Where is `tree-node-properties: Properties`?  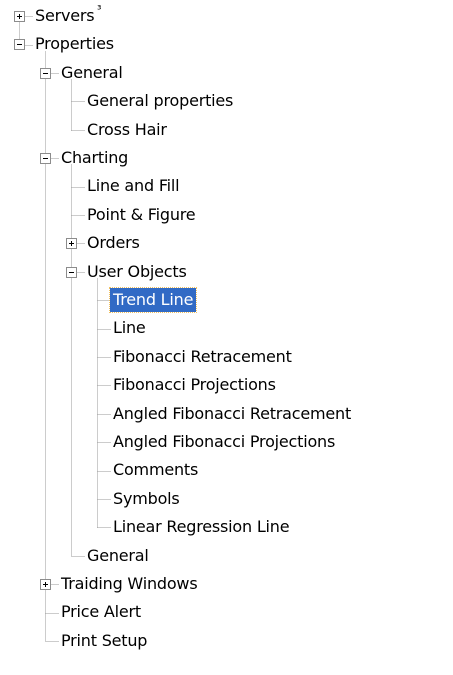
tree-node-properties: Properties is located at coordinates (226, 44).